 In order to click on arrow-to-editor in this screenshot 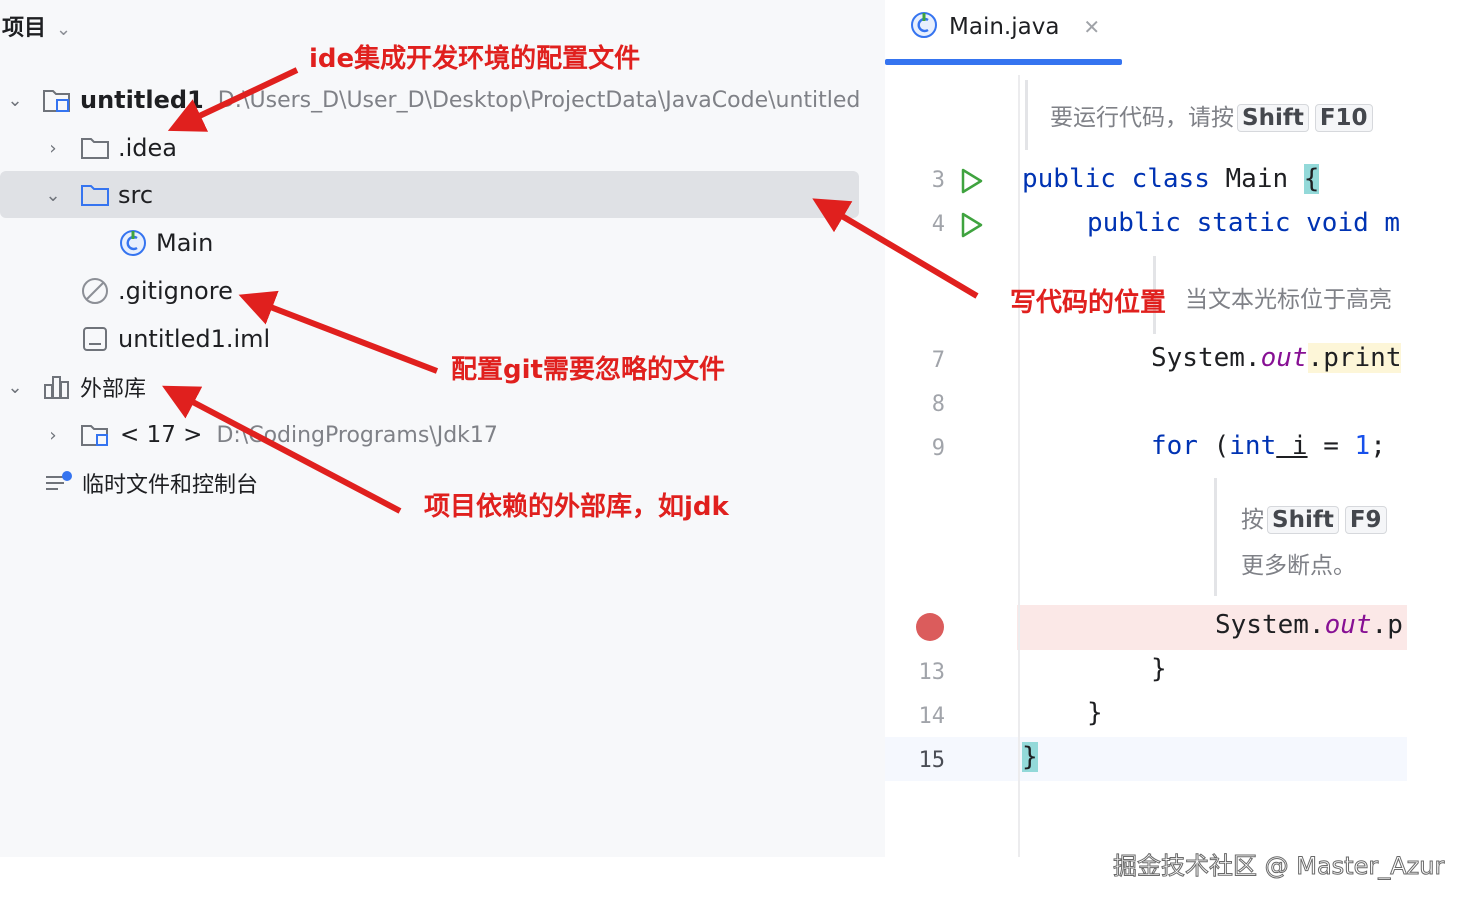, I will do `click(895, 248)`.